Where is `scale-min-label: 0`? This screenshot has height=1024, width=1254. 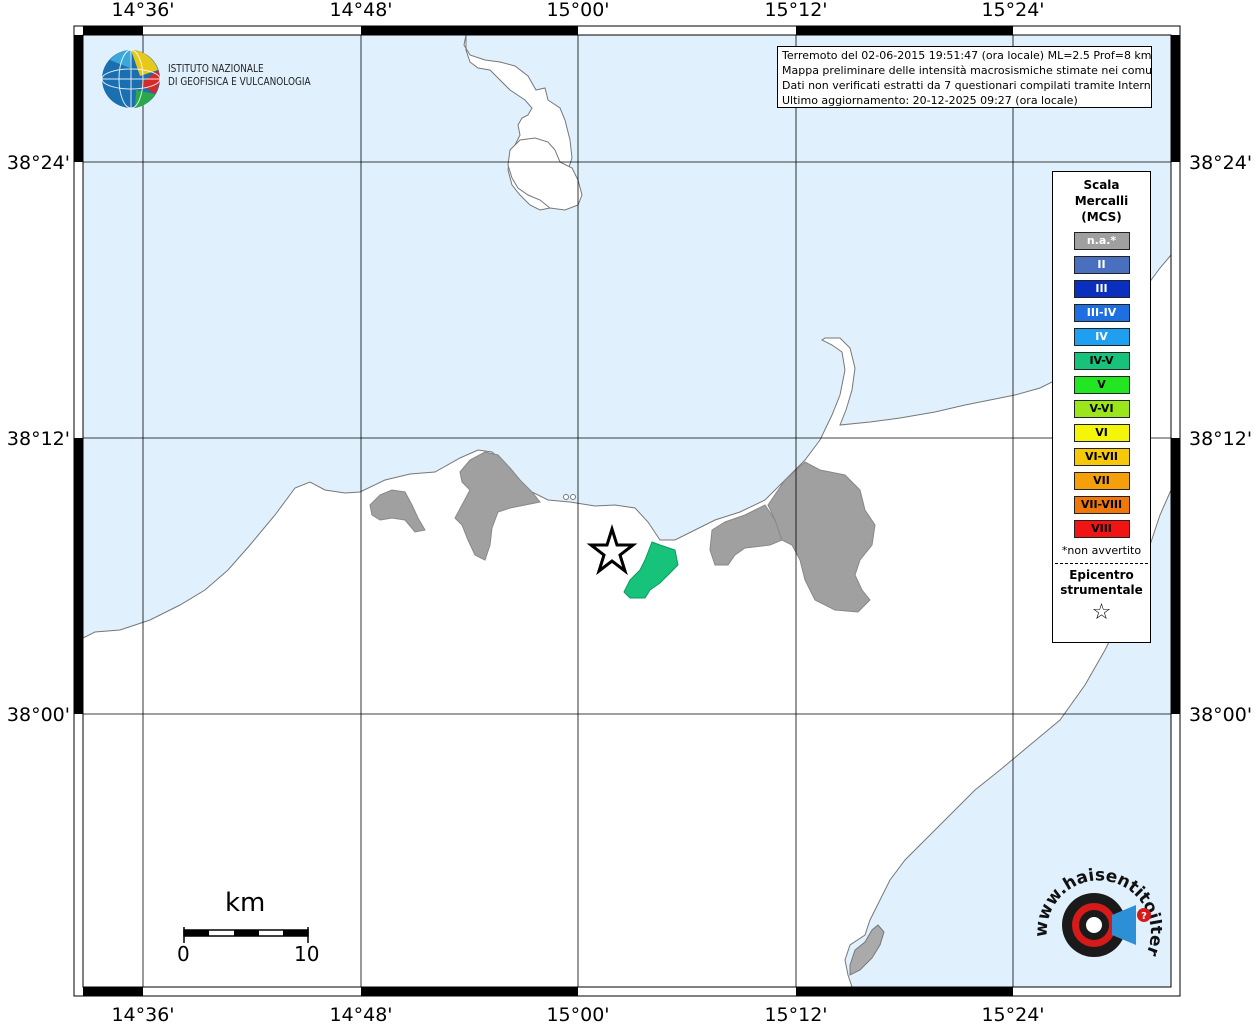
scale-min-label: 0 is located at coordinates (183, 954).